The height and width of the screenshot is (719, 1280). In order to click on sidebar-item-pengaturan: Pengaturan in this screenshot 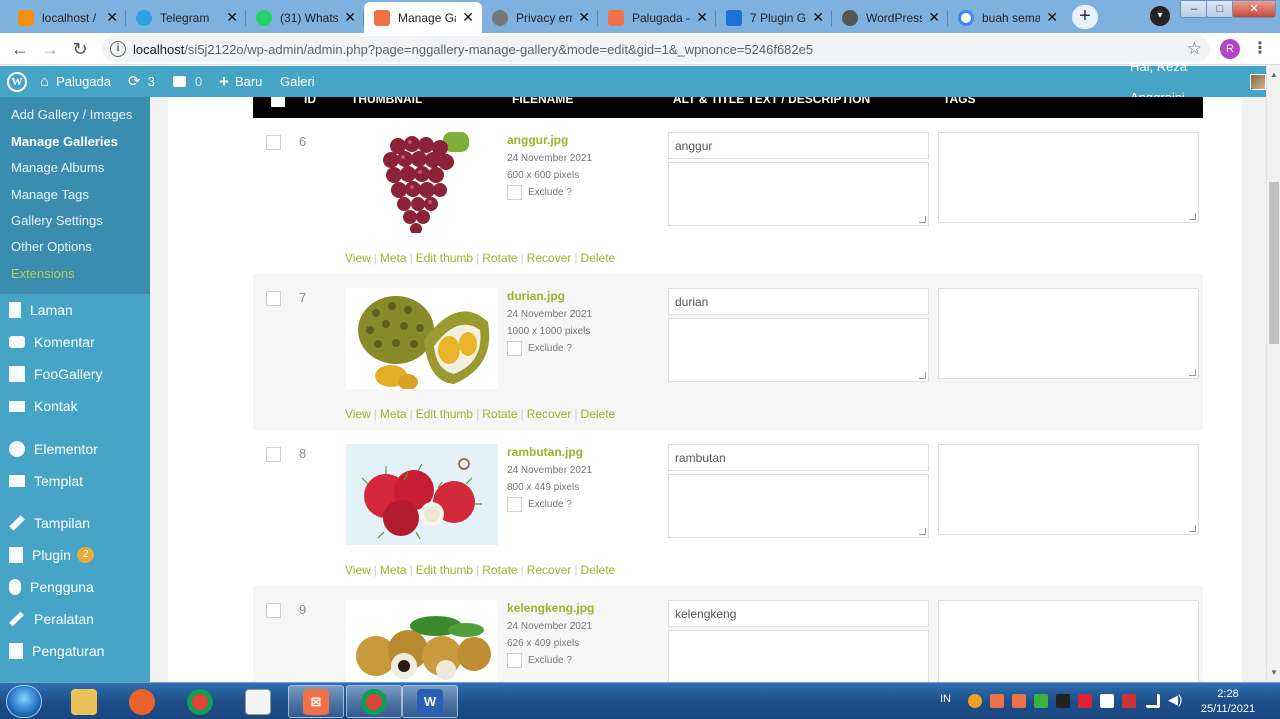, I will do `click(56, 651)`.